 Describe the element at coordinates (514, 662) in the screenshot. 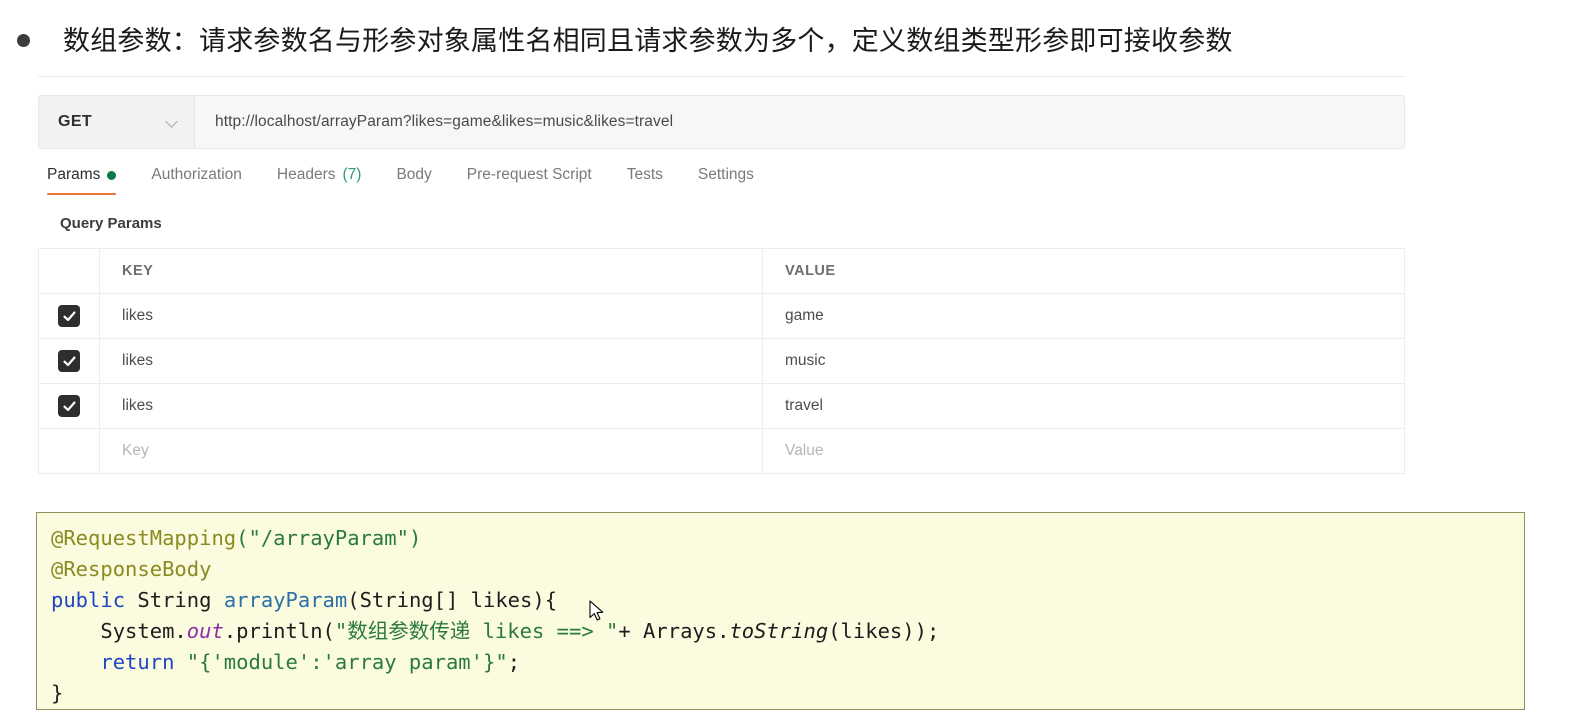

I see `code-semicolon: ;` at that location.